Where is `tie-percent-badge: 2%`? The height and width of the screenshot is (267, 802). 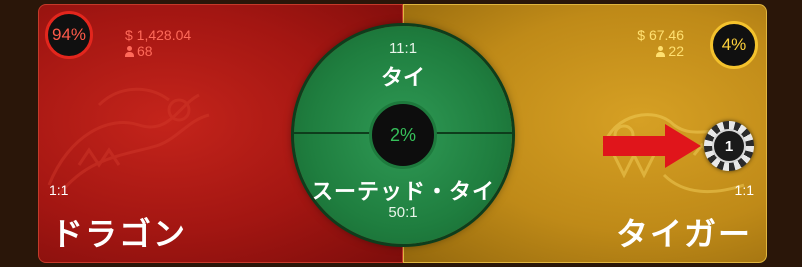
tie-percent-badge: 2% is located at coordinates (403, 135).